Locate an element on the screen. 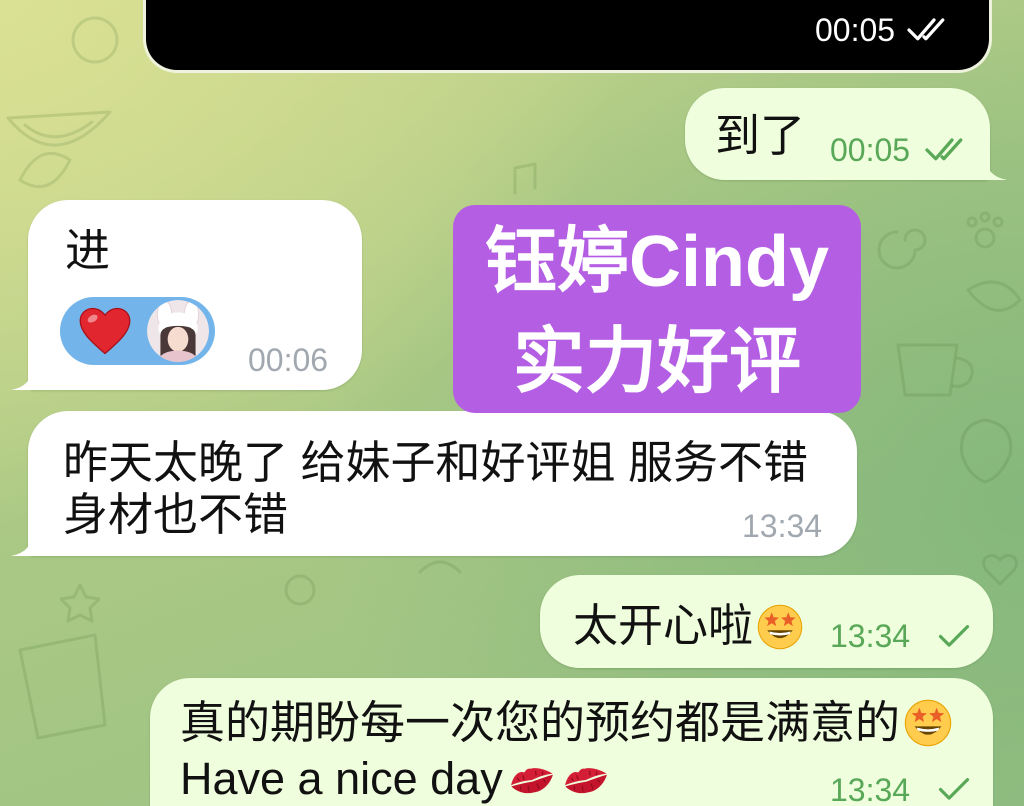 The height and width of the screenshot is (806, 1024). outgoing-message: 真的期盼每一次您的预约都是满意的 Have a nice day 13:34 is located at coordinates (571, 742).